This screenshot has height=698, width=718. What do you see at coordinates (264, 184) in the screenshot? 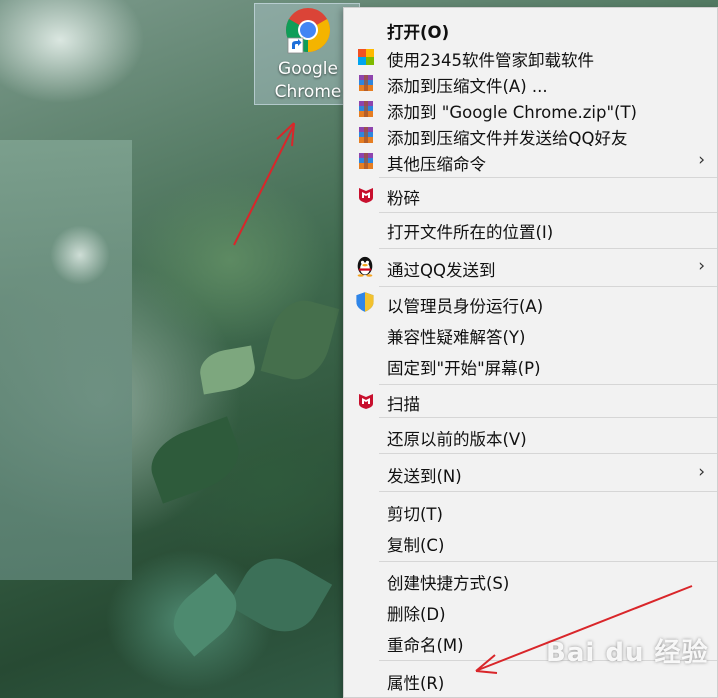
I see `annotation-arrow-to-shortcut` at bounding box center [264, 184].